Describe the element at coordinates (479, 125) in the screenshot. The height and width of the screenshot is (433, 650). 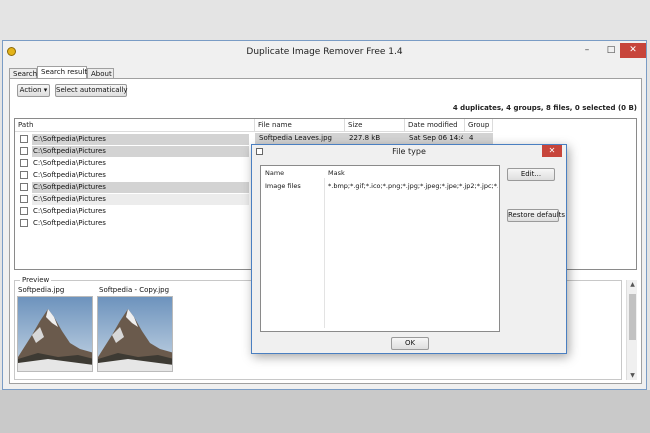
I see `column-header-group: Group` at that location.